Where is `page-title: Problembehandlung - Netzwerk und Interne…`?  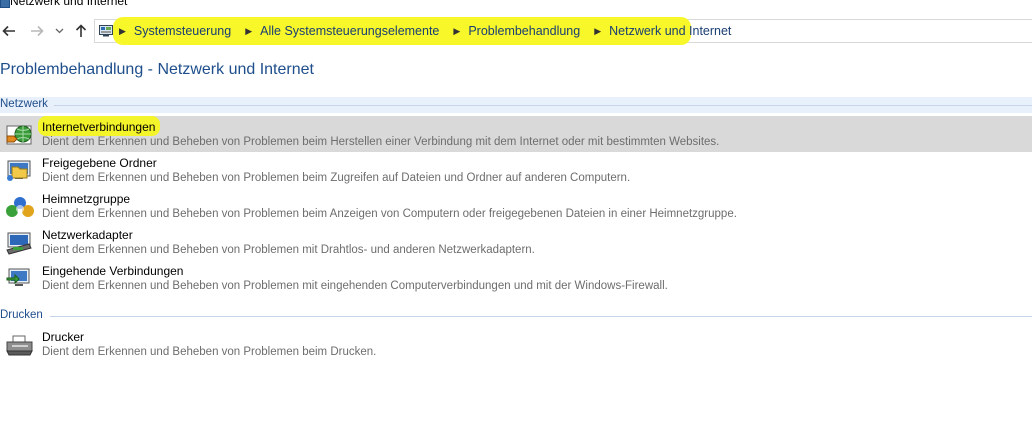
page-title: Problembehandlung - Netzwerk und Interne… is located at coordinates (157, 69).